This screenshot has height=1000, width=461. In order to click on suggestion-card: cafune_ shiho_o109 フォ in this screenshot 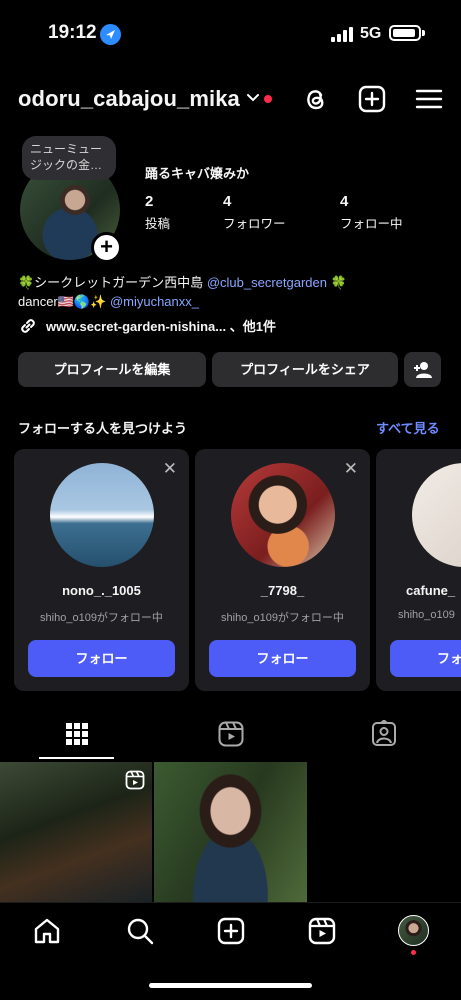, I will do `click(418, 570)`.